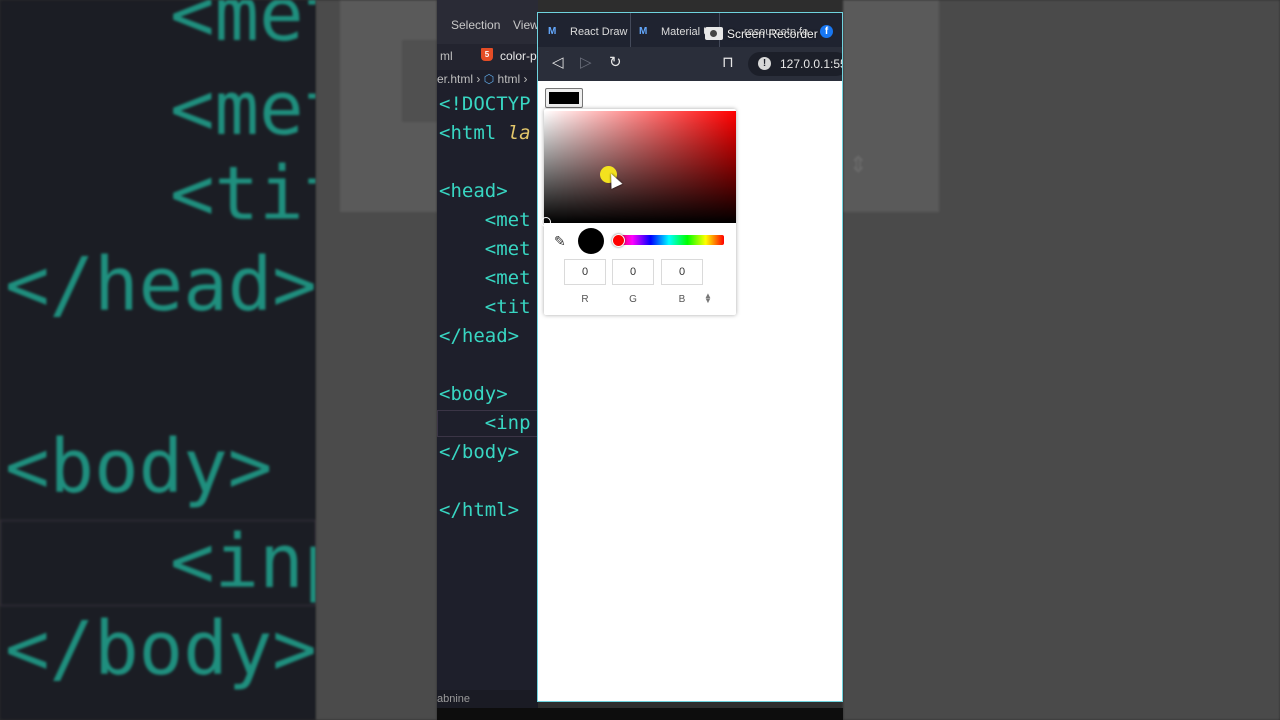  I want to click on editor-tab-active: color-p, so click(518, 56).